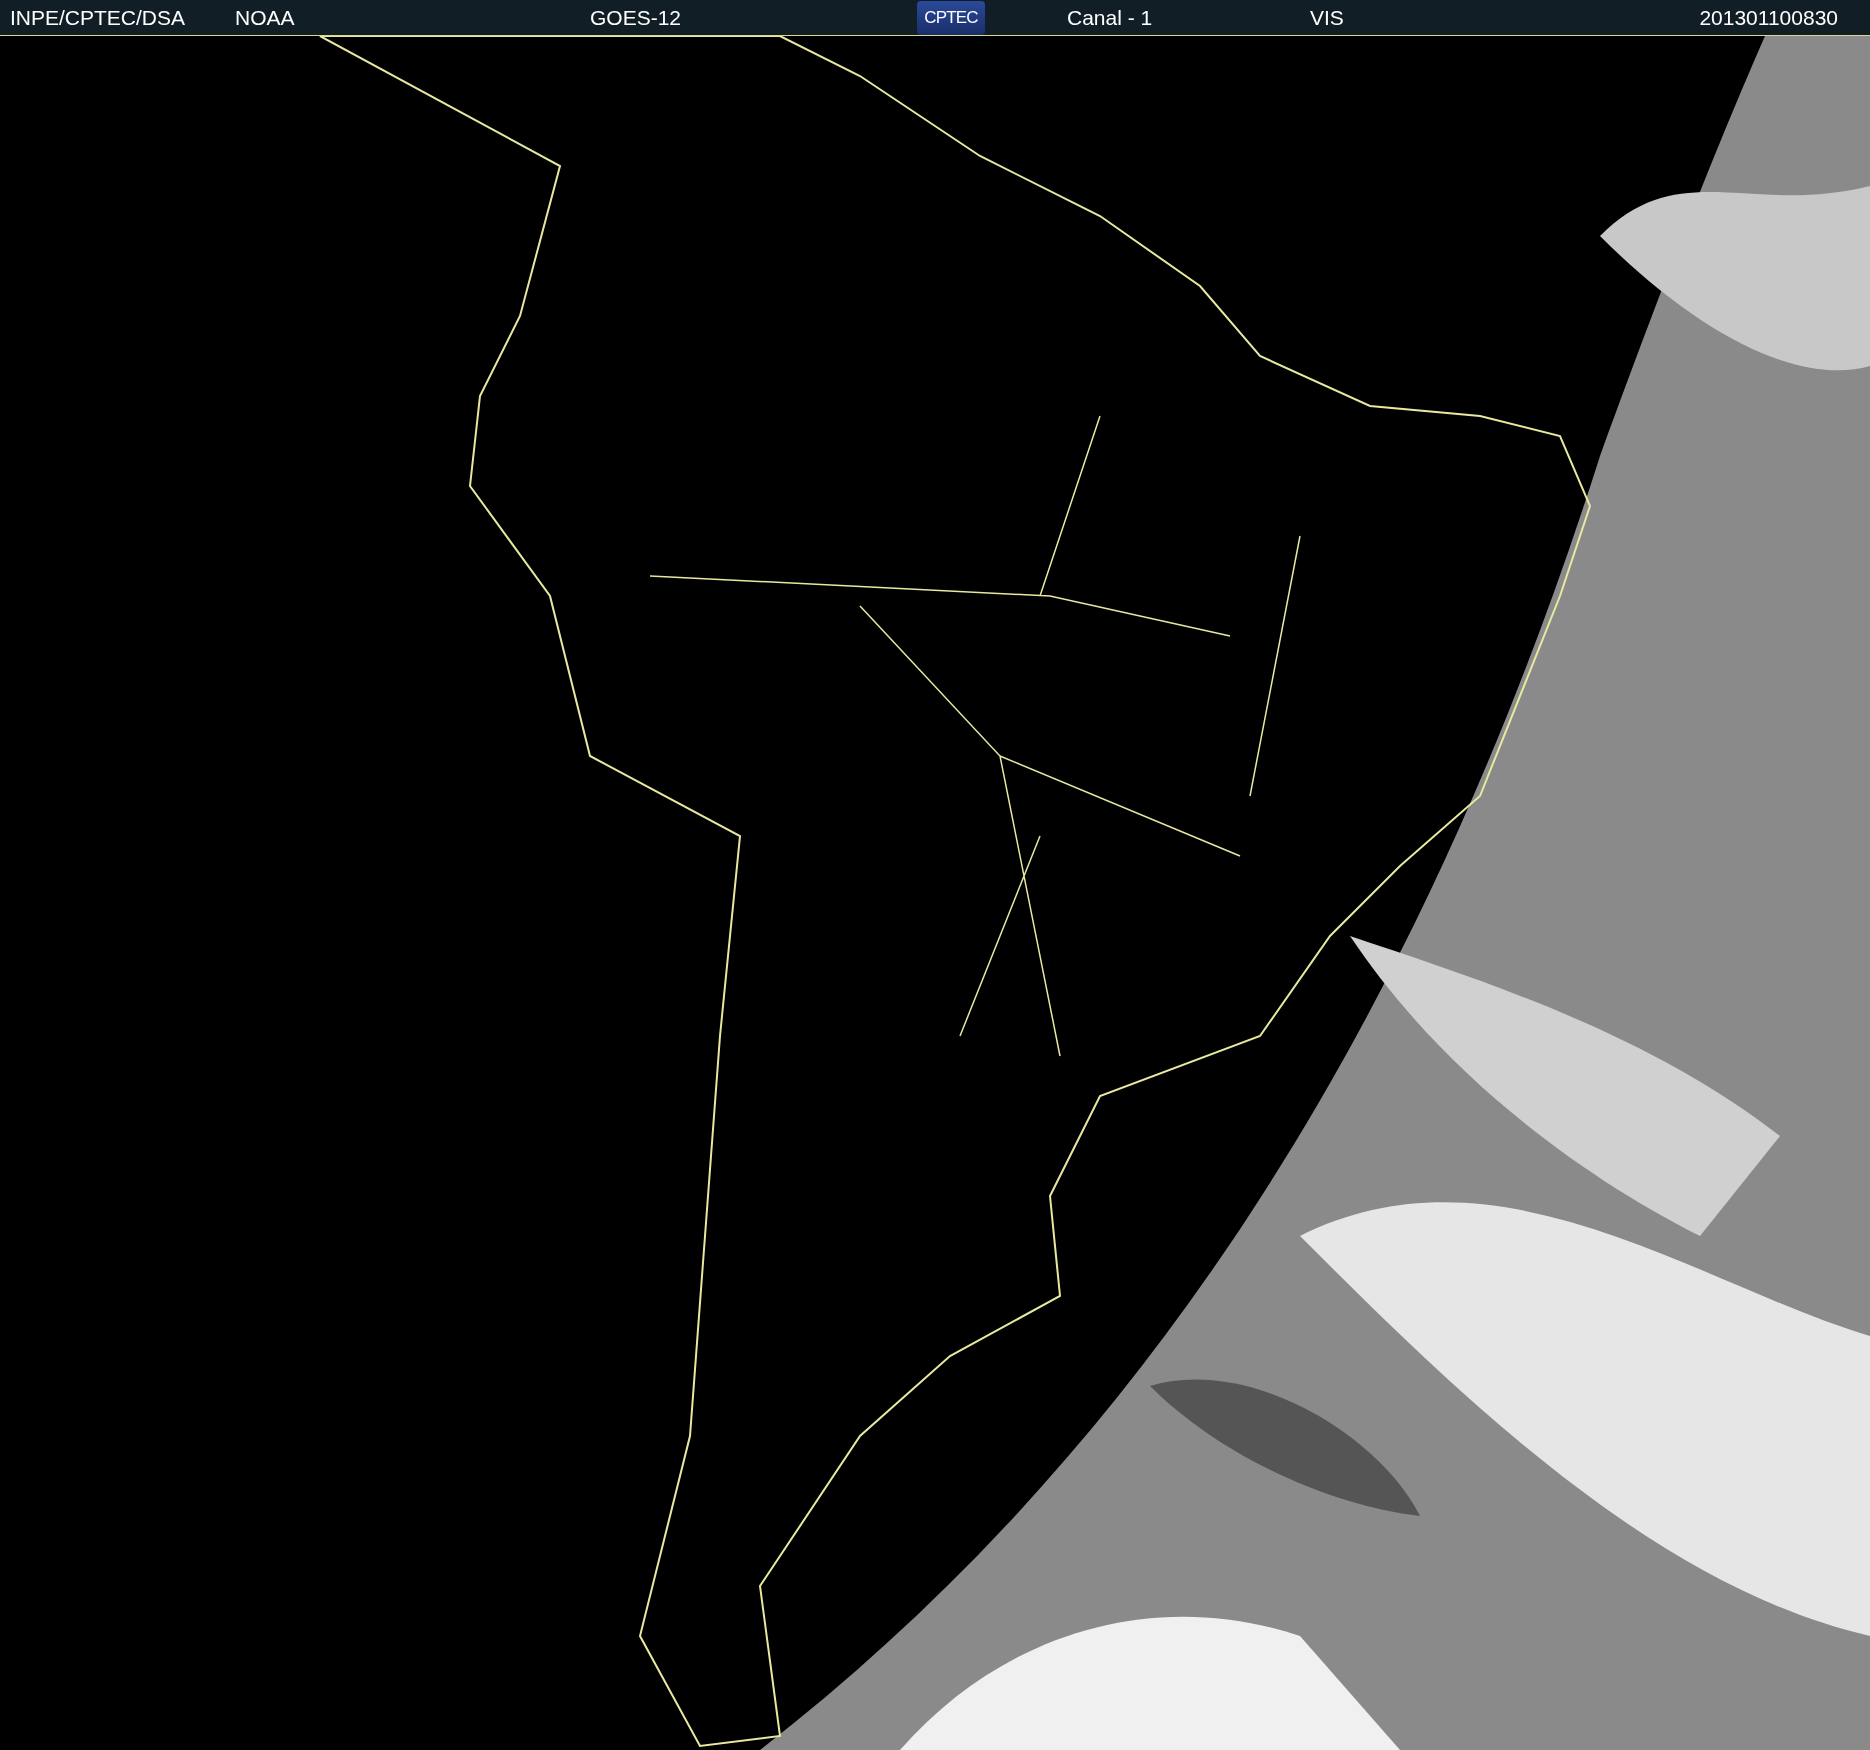  I want to click on logo: CPTEC, so click(951, 17).